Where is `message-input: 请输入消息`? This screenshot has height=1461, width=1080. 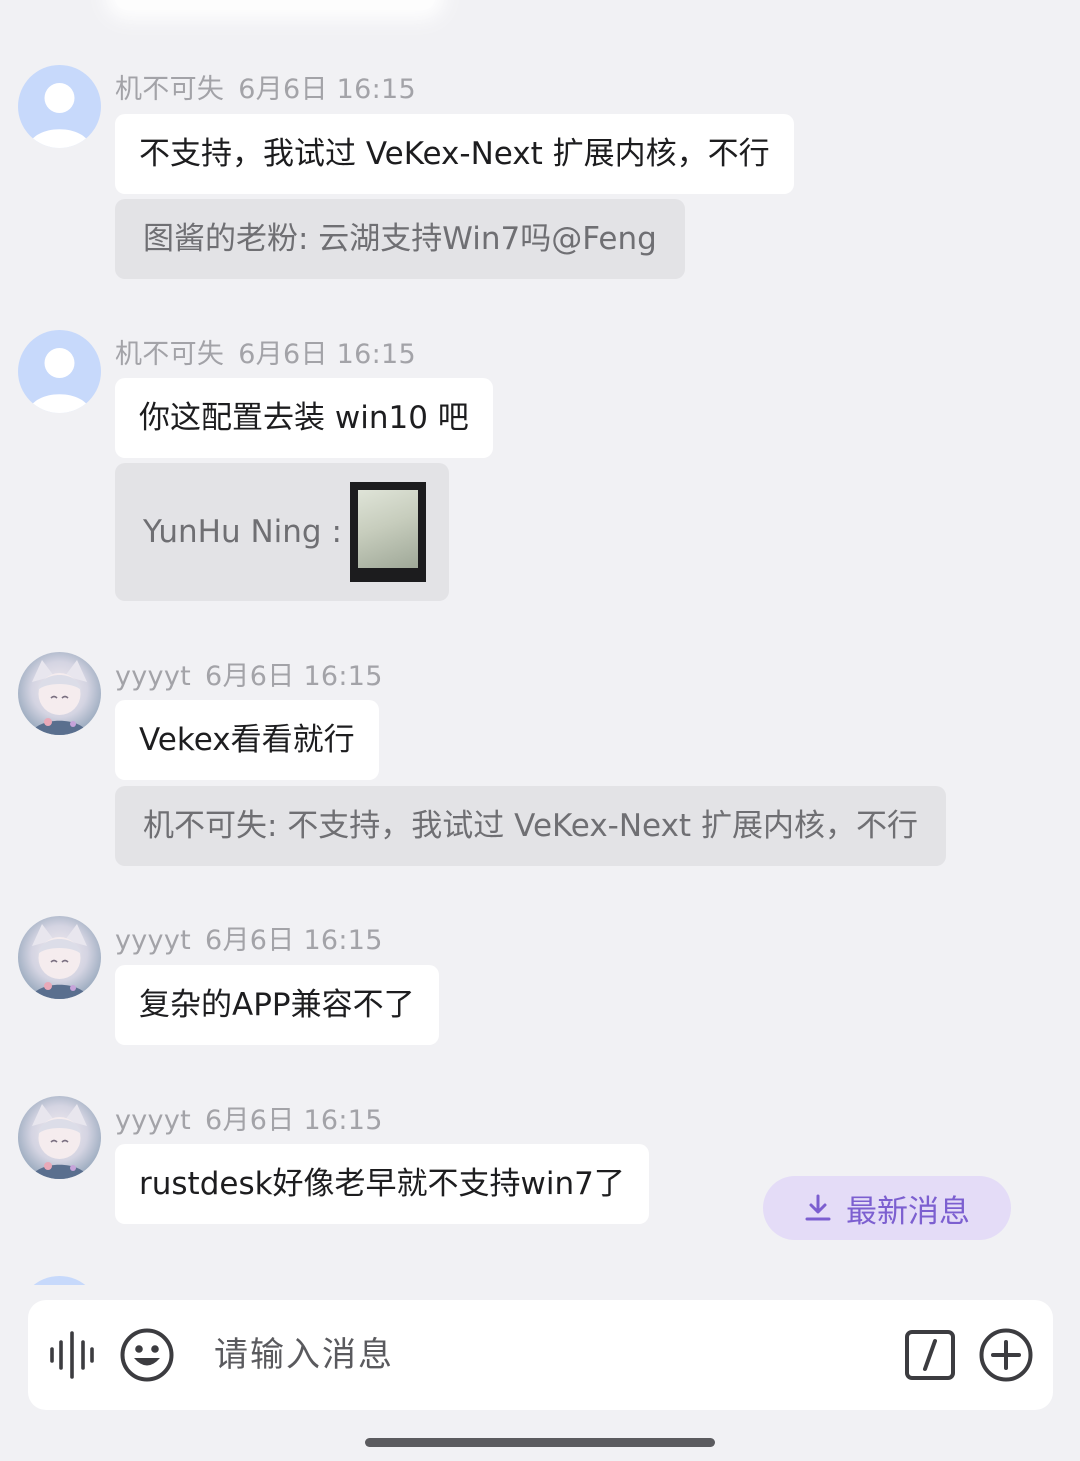 message-input: 请输入消息 is located at coordinates (304, 1355).